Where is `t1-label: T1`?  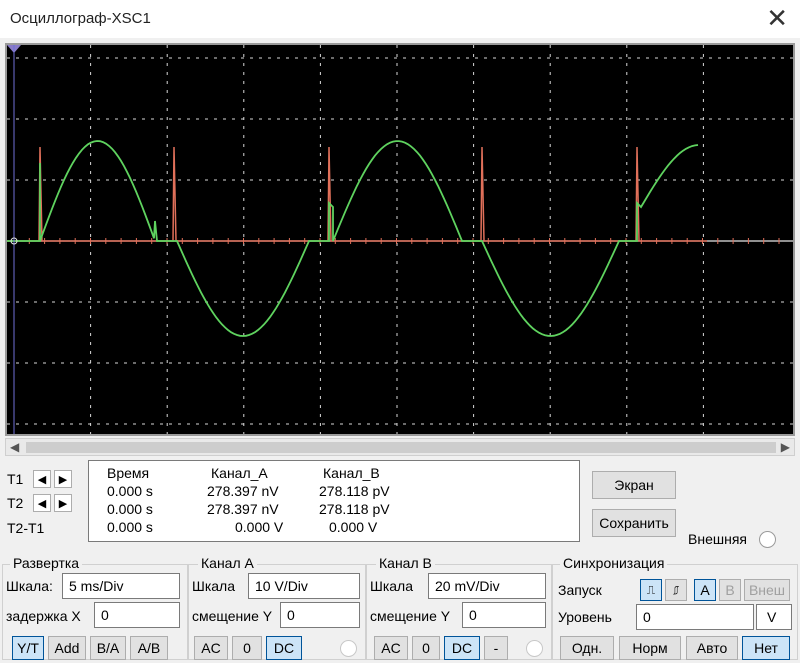 t1-label: T1 is located at coordinates (15, 479).